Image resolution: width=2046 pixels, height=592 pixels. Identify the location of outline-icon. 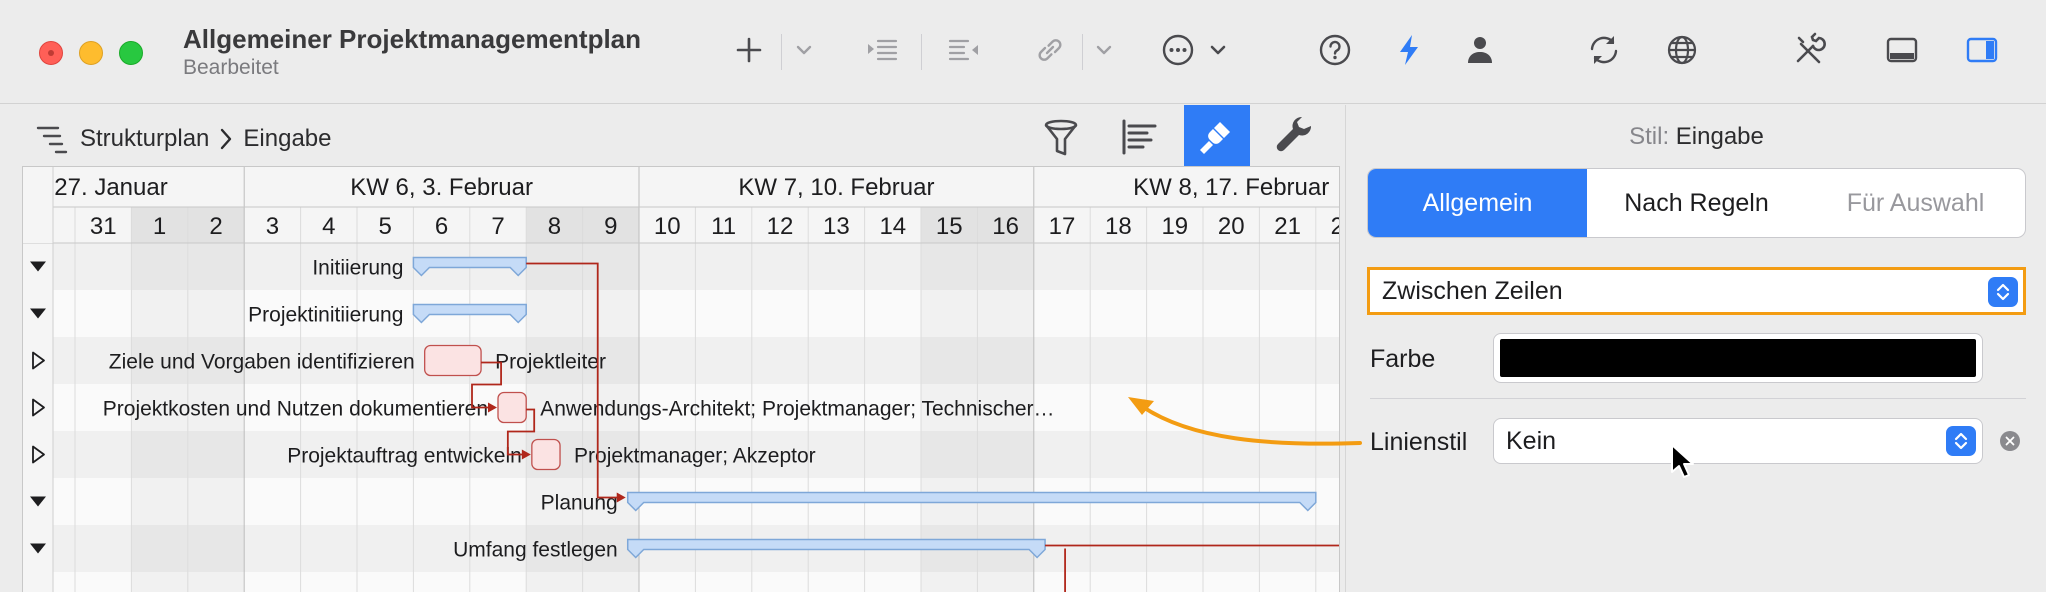
(52, 140).